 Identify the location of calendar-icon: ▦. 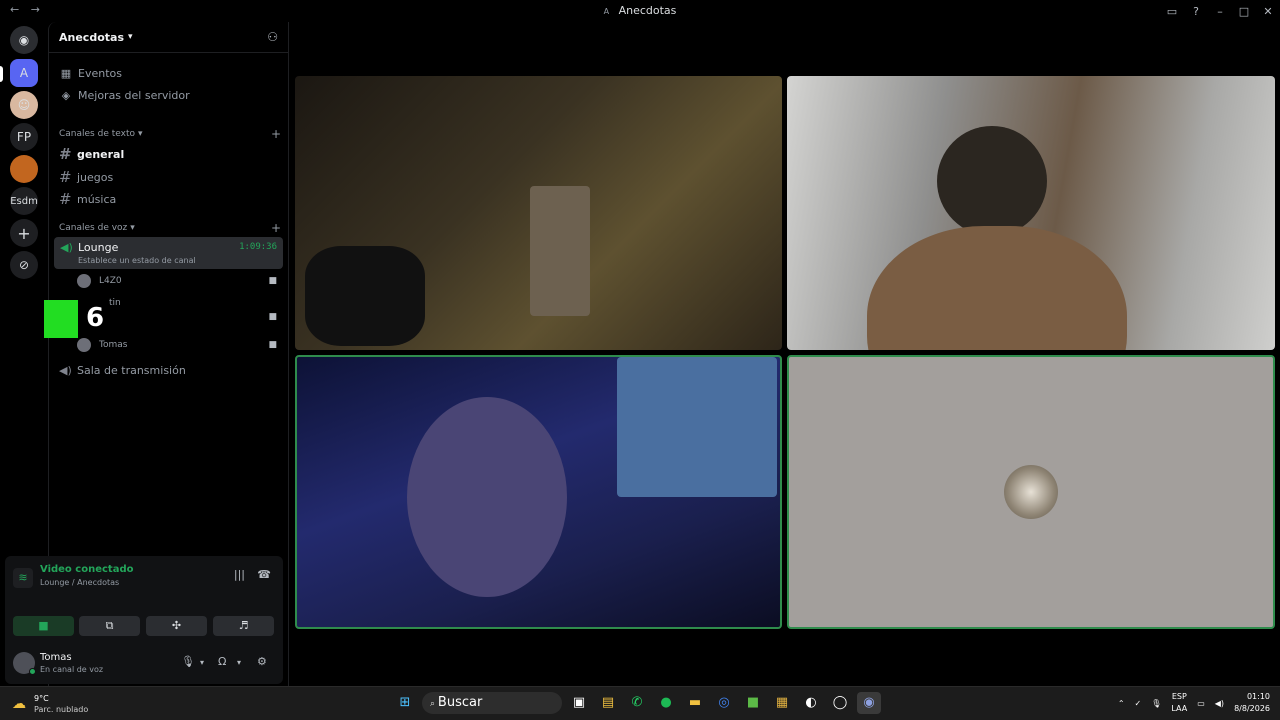
(66, 73).